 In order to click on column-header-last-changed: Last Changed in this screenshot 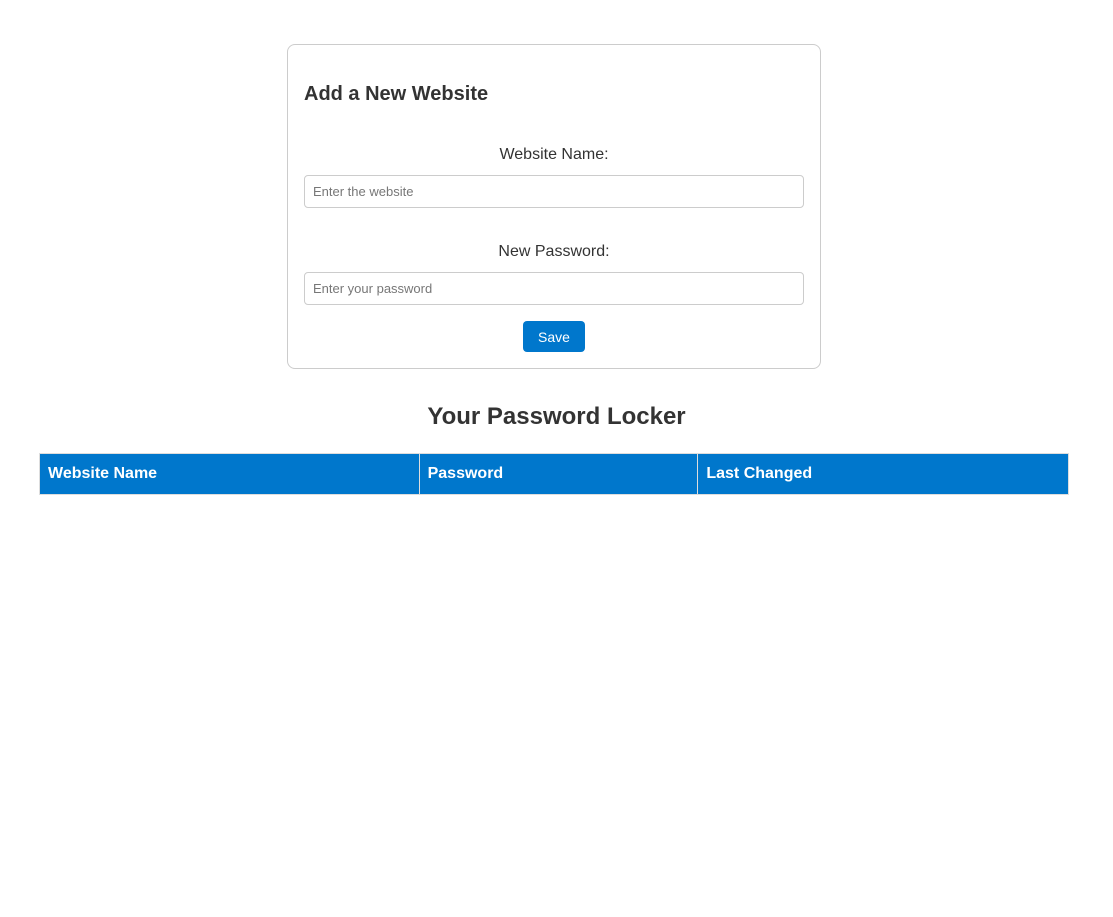, I will do `click(883, 474)`.